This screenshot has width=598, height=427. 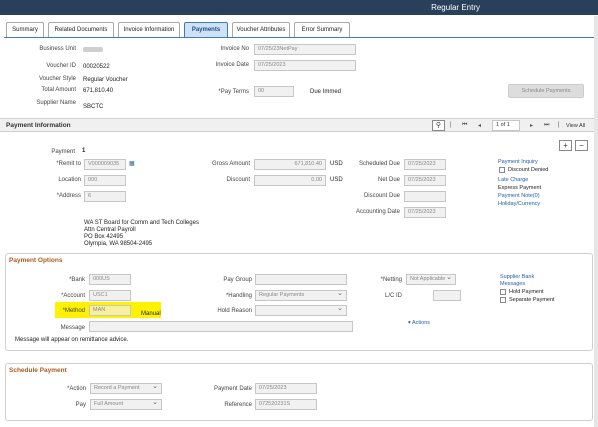 What do you see at coordinates (565, 145) in the screenshot?
I see `add-row-icon: +` at bounding box center [565, 145].